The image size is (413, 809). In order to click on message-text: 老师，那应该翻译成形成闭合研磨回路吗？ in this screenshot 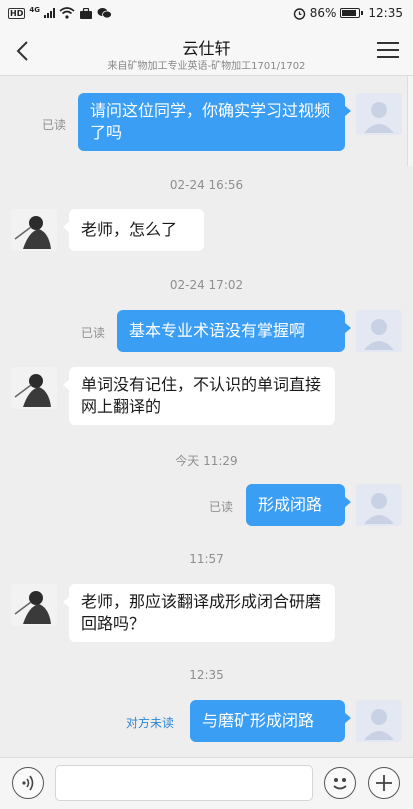, I will do `click(201, 612)`.